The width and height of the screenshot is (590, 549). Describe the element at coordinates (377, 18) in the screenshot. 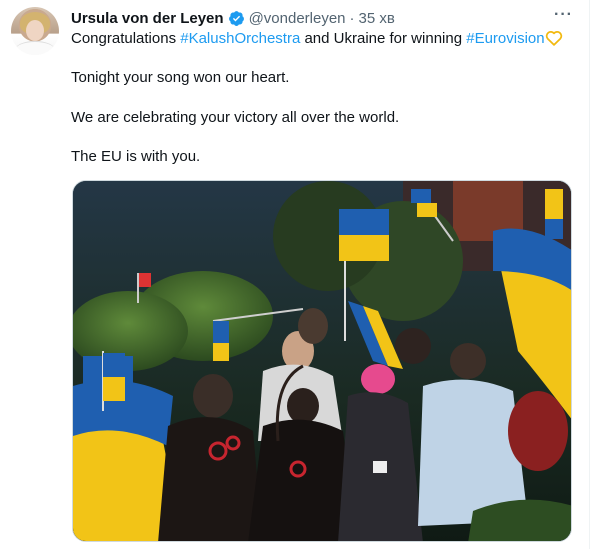

I see `tweet-timestamp: 35 хв` at that location.